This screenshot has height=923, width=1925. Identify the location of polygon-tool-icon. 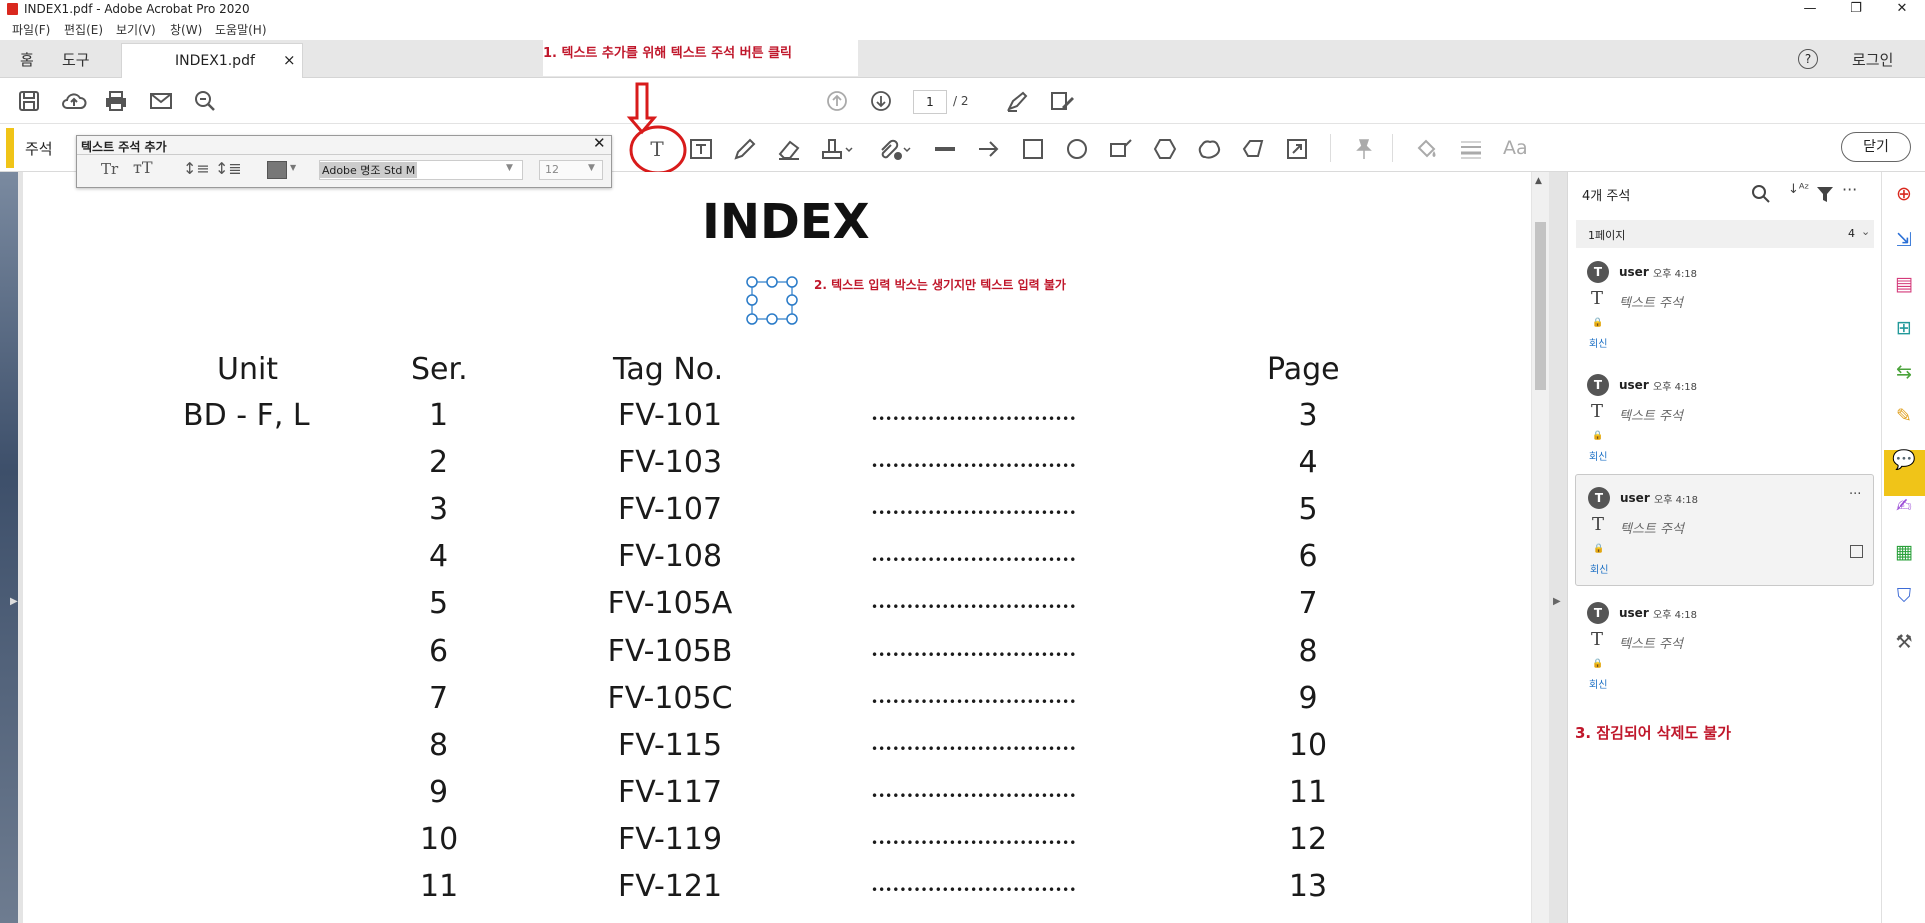
(1165, 149).